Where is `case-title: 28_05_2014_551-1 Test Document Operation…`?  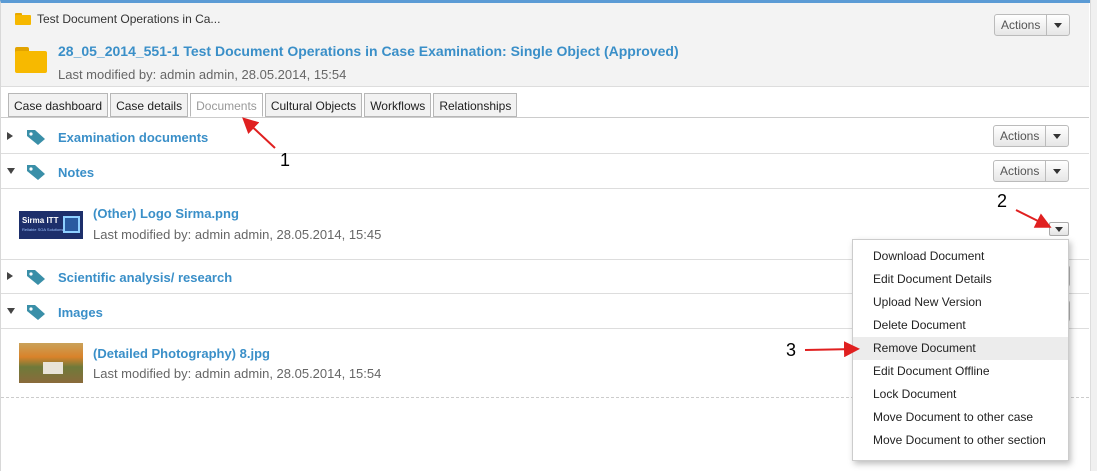
case-title: 28_05_2014_551-1 Test Document Operation… is located at coordinates (368, 51).